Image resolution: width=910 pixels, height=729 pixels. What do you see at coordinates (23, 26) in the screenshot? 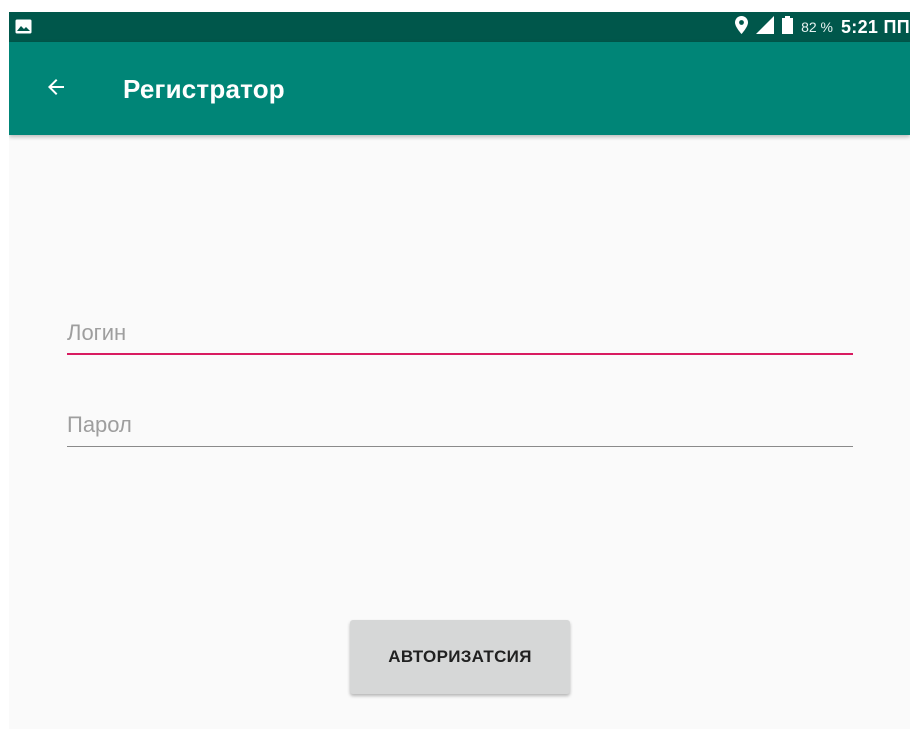
I see `gallery-icon` at bounding box center [23, 26].